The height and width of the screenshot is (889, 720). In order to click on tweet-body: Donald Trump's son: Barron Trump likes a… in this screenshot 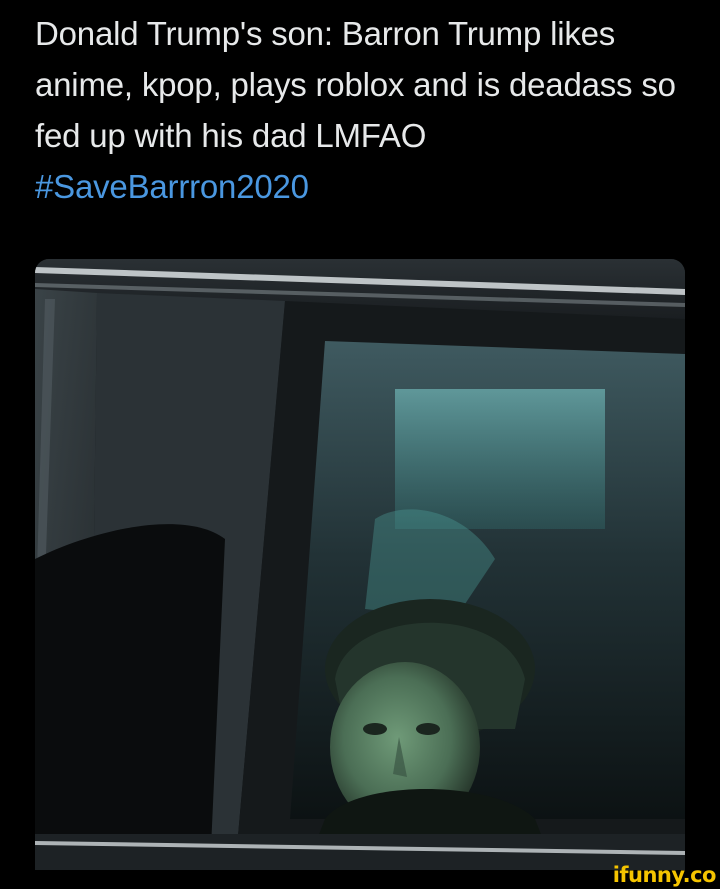, I will do `click(355, 84)`.